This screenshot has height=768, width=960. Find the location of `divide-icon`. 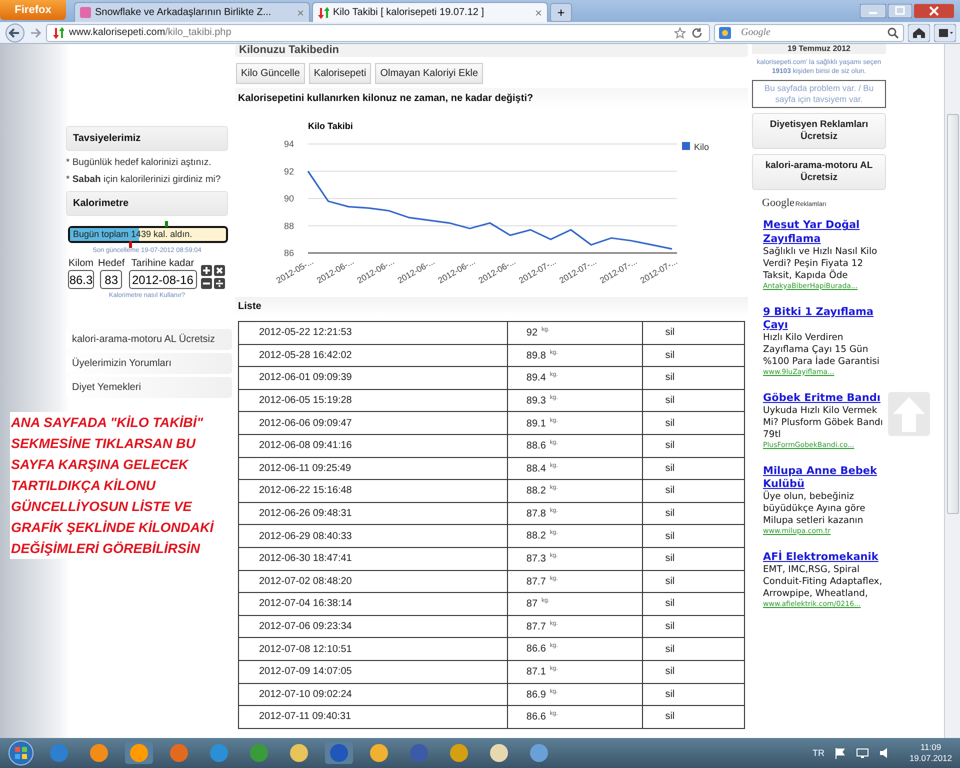

divide-icon is located at coordinates (219, 283).